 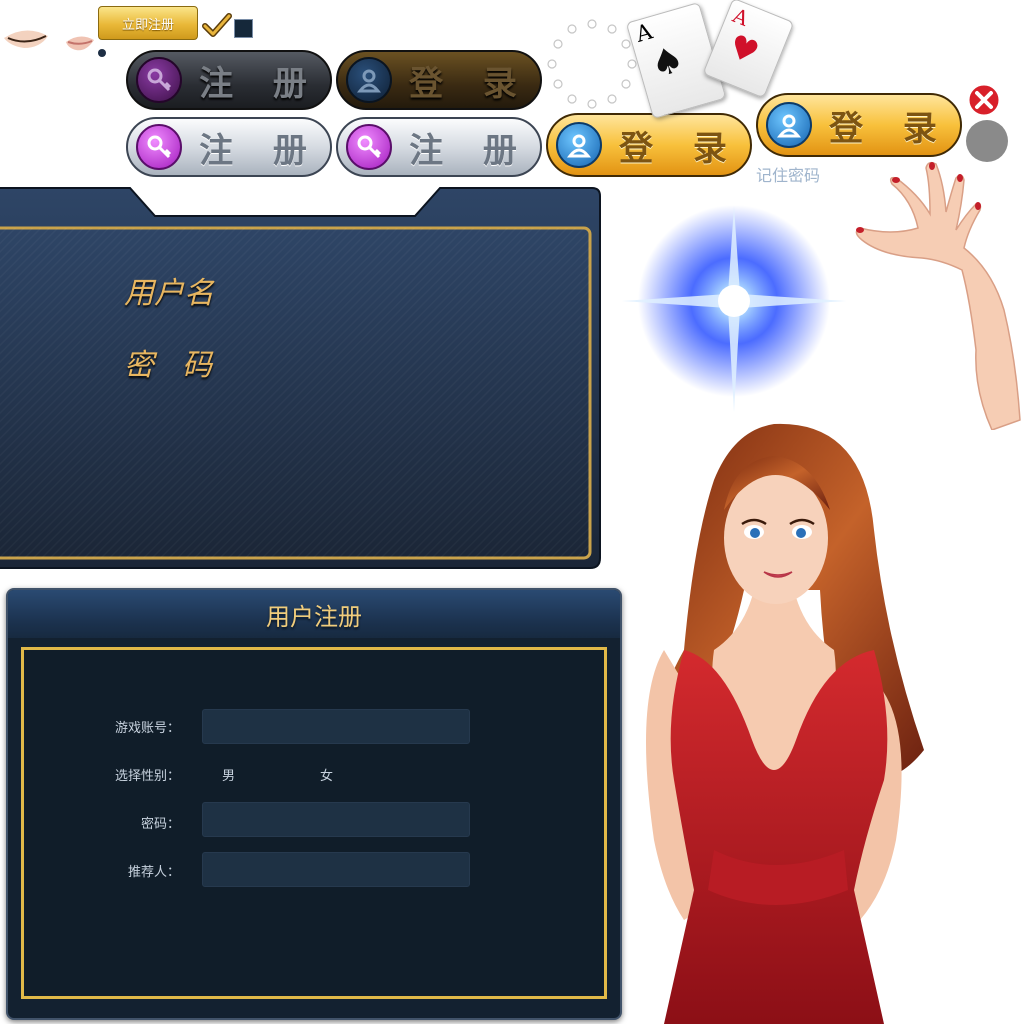 I want to click on checkmark-icon, so click(x=217, y=25).